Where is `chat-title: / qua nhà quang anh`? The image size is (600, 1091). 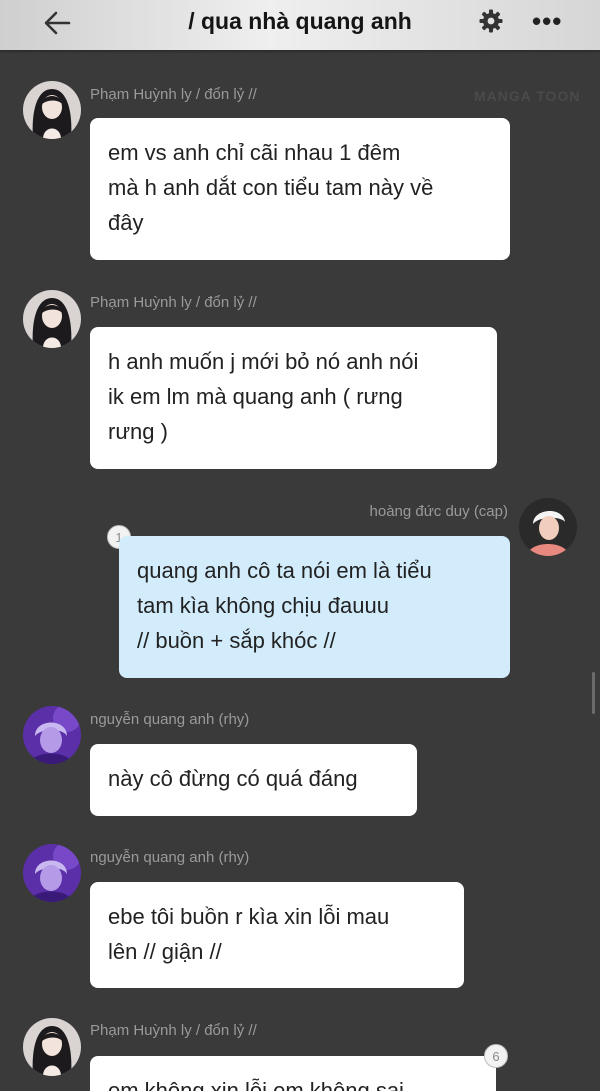 chat-title: / qua nhà quang anh is located at coordinates (300, 21).